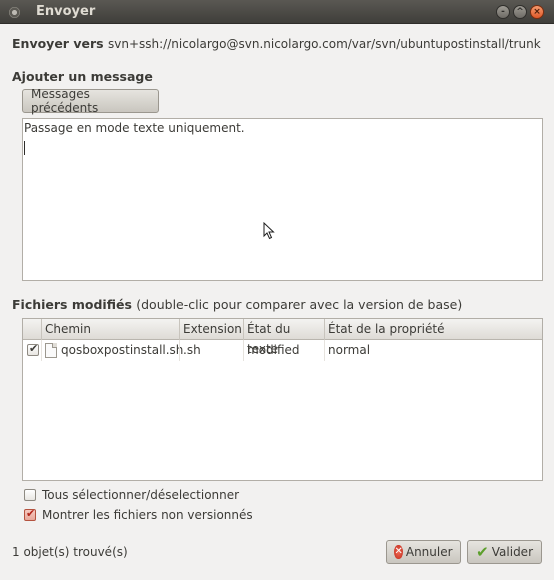 The image size is (554, 580). I want to click on select-all-option: Tous sélectionner/déselectionner, so click(131, 495).